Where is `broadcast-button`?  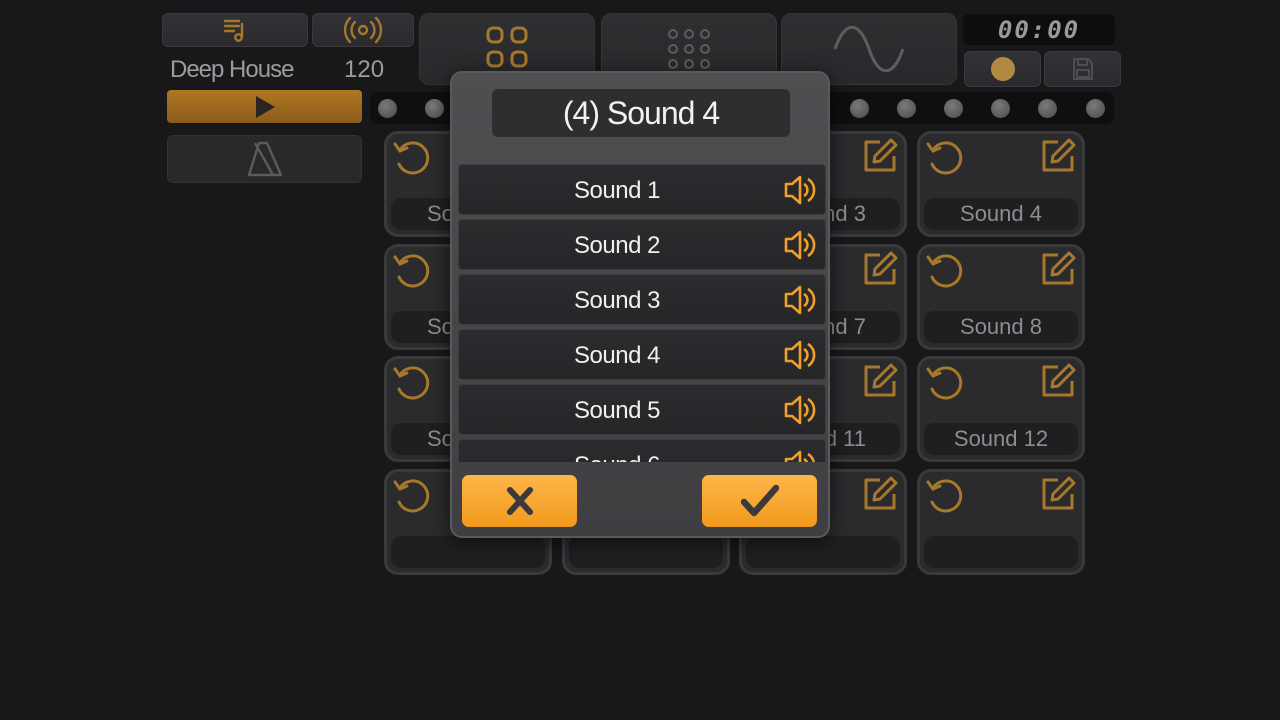 broadcast-button is located at coordinates (363, 30).